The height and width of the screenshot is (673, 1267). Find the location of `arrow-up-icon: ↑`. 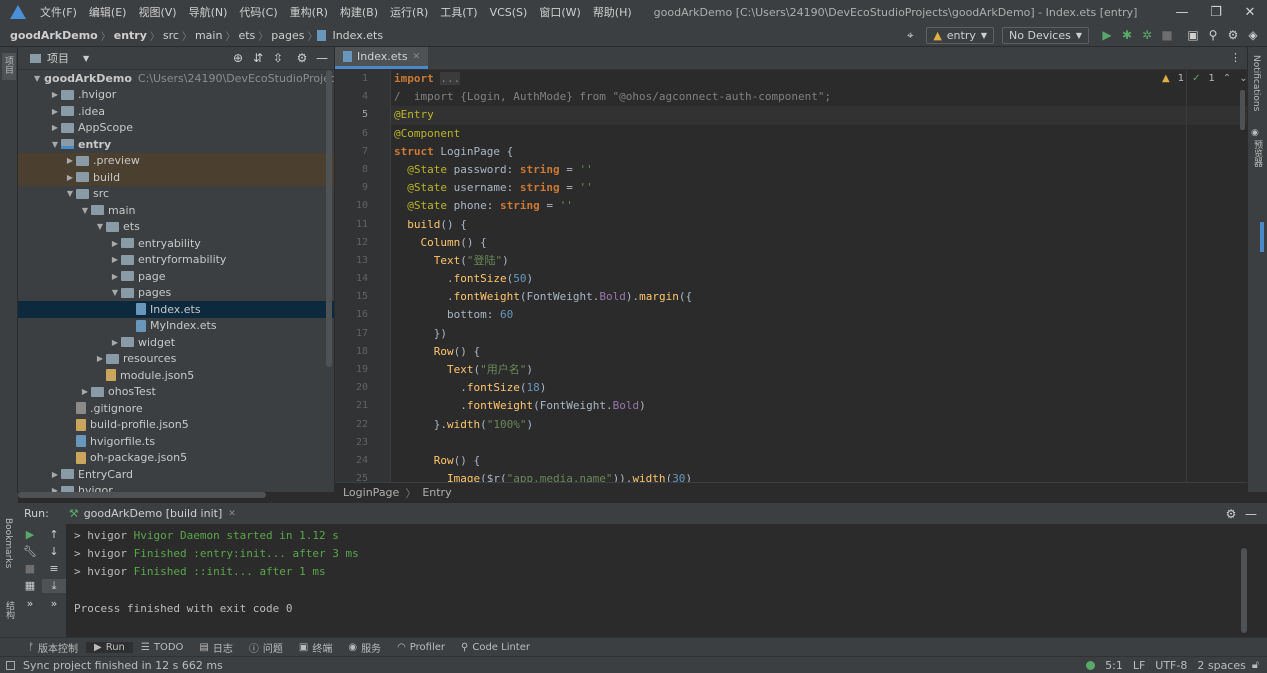

arrow-up-icon: ↑ is located at coordinates (54, 534).